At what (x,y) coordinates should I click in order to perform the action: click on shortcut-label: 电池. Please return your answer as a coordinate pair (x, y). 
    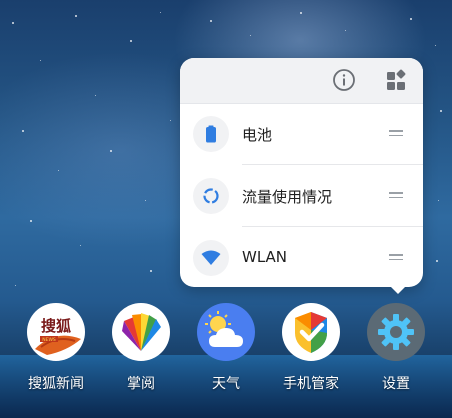
    Looking at the image, I should click on (257, 135).